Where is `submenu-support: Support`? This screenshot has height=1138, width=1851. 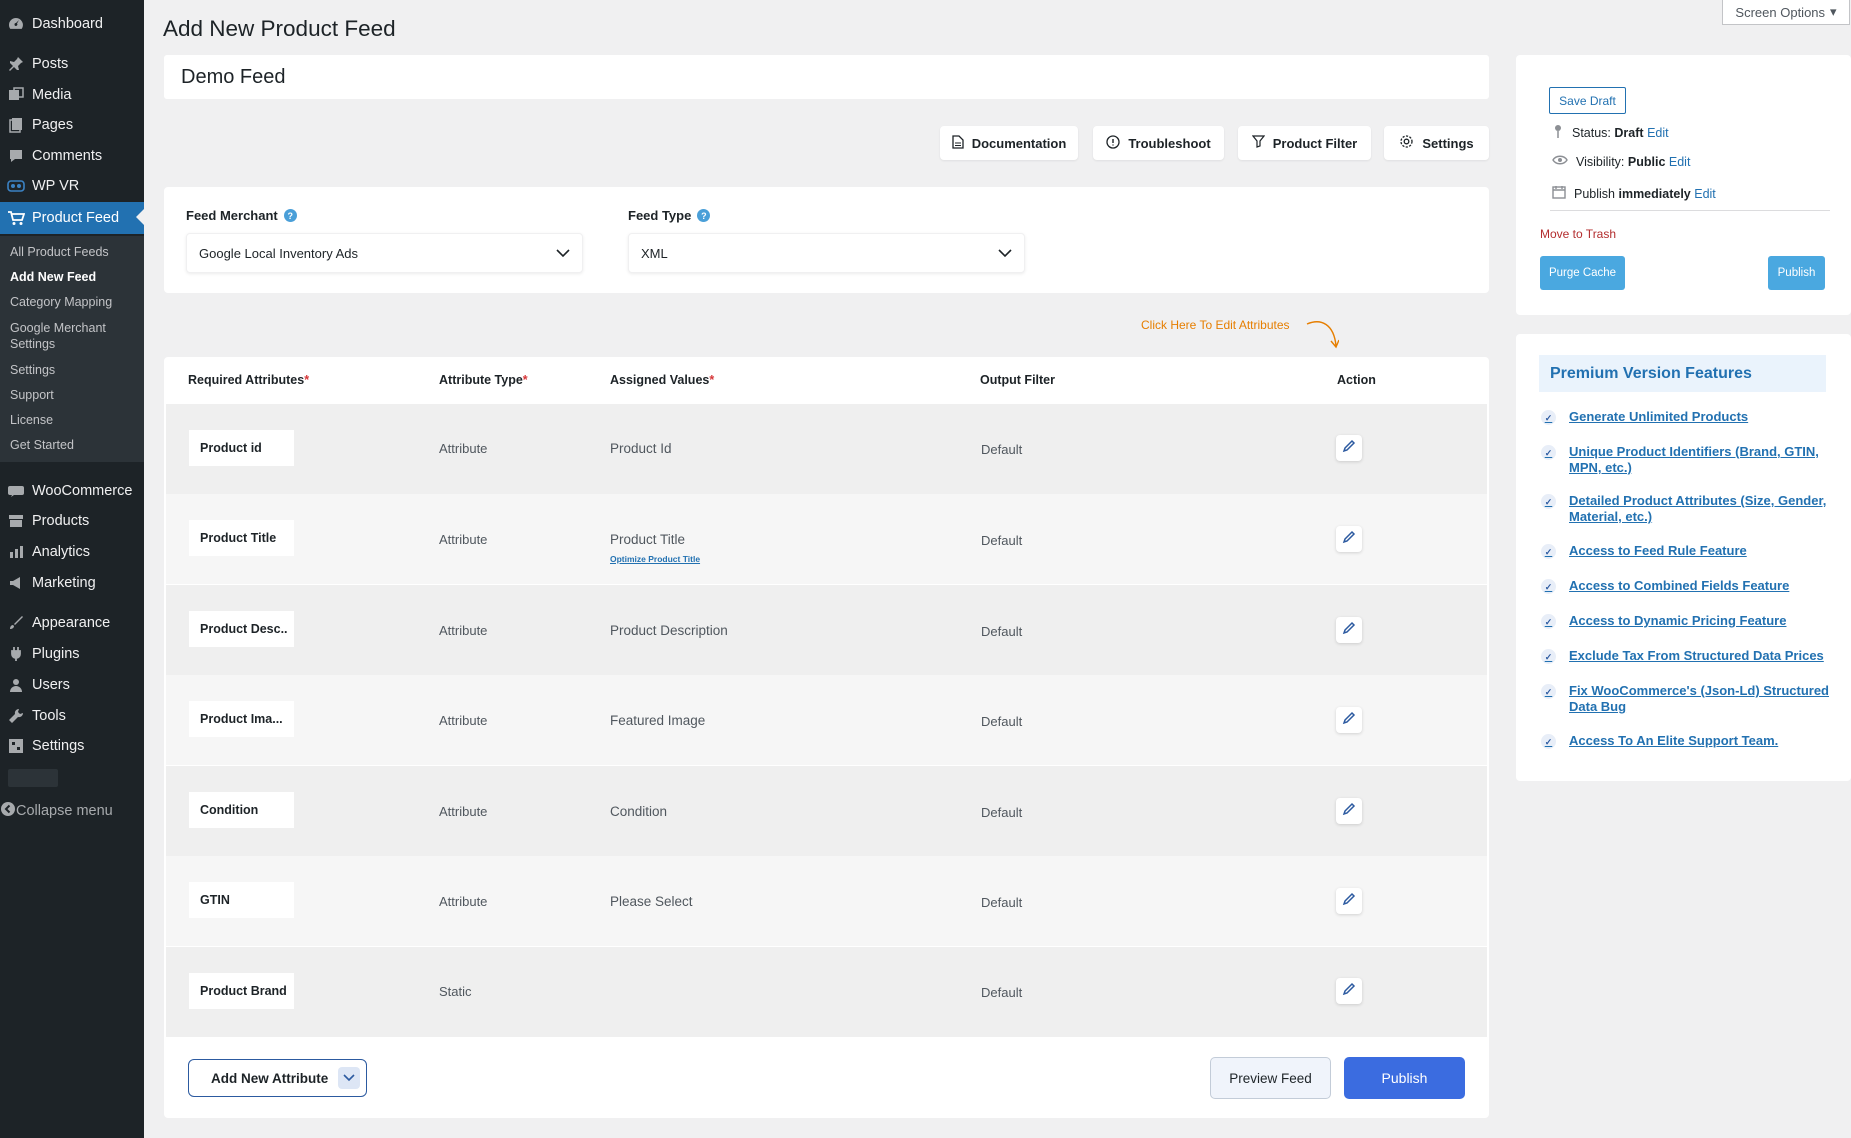 submenu-support: Support is located at coordinates (32, 395).